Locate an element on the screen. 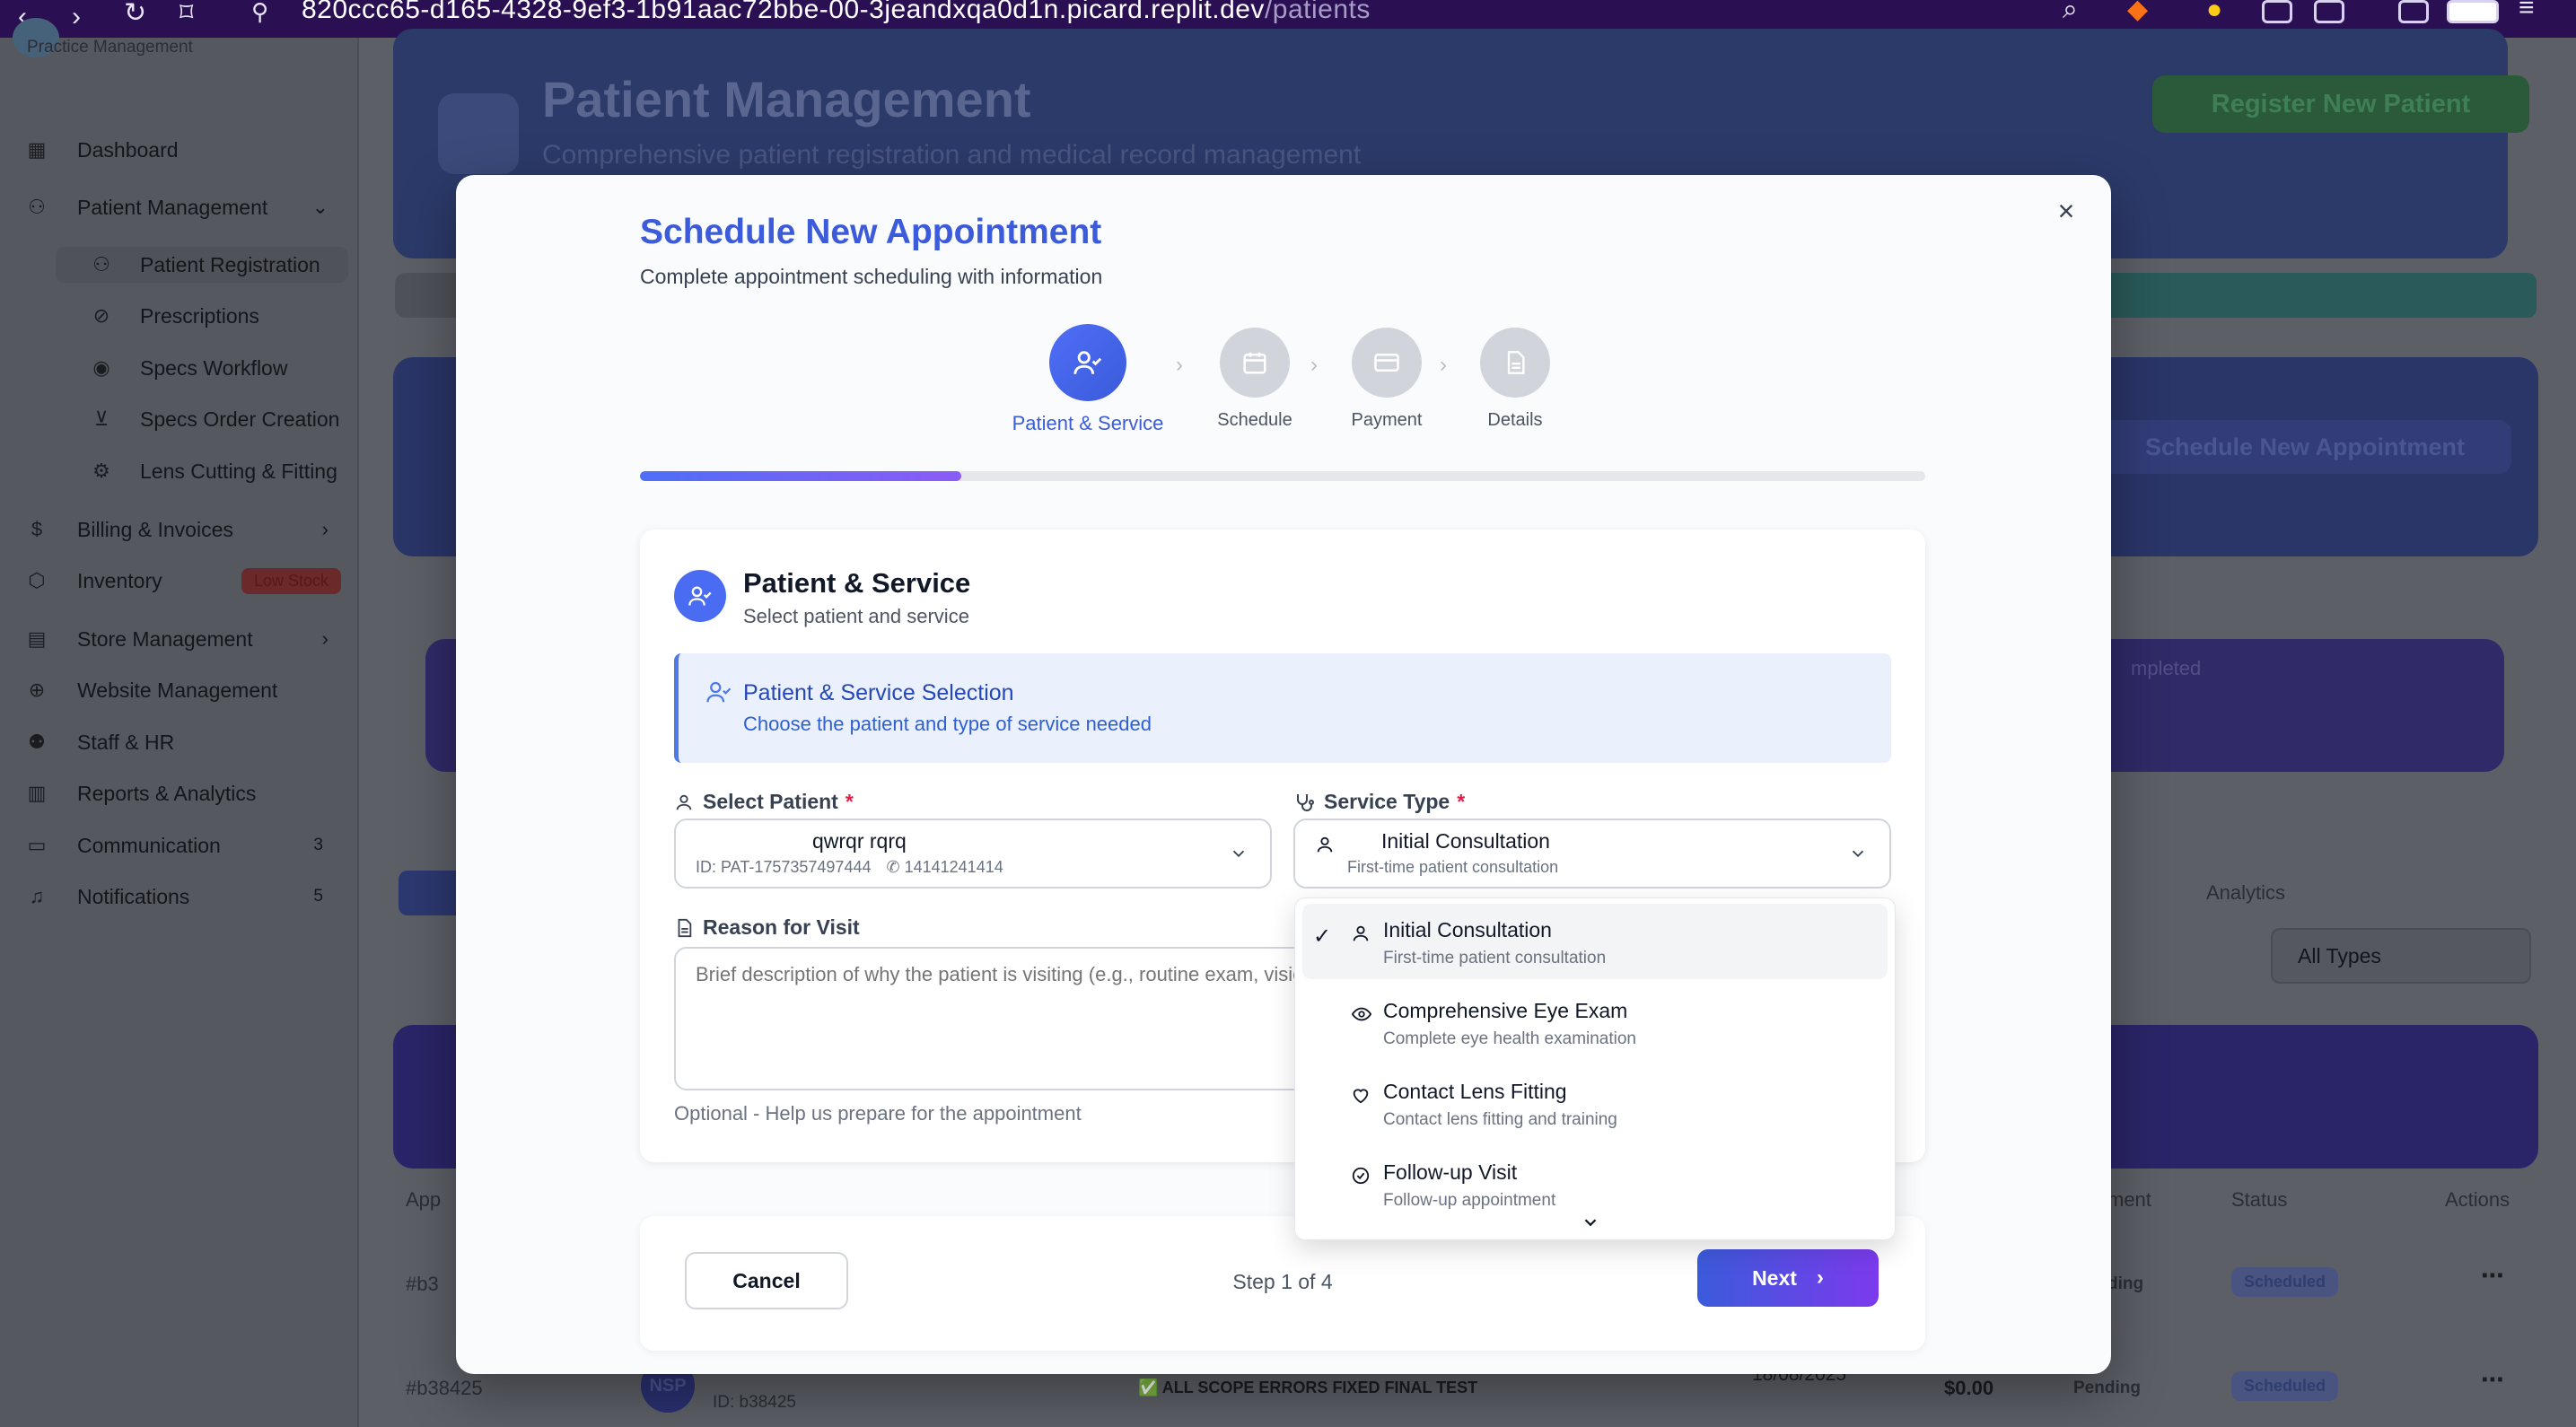  url-path: /patients is located at coordinates (1317, 12).